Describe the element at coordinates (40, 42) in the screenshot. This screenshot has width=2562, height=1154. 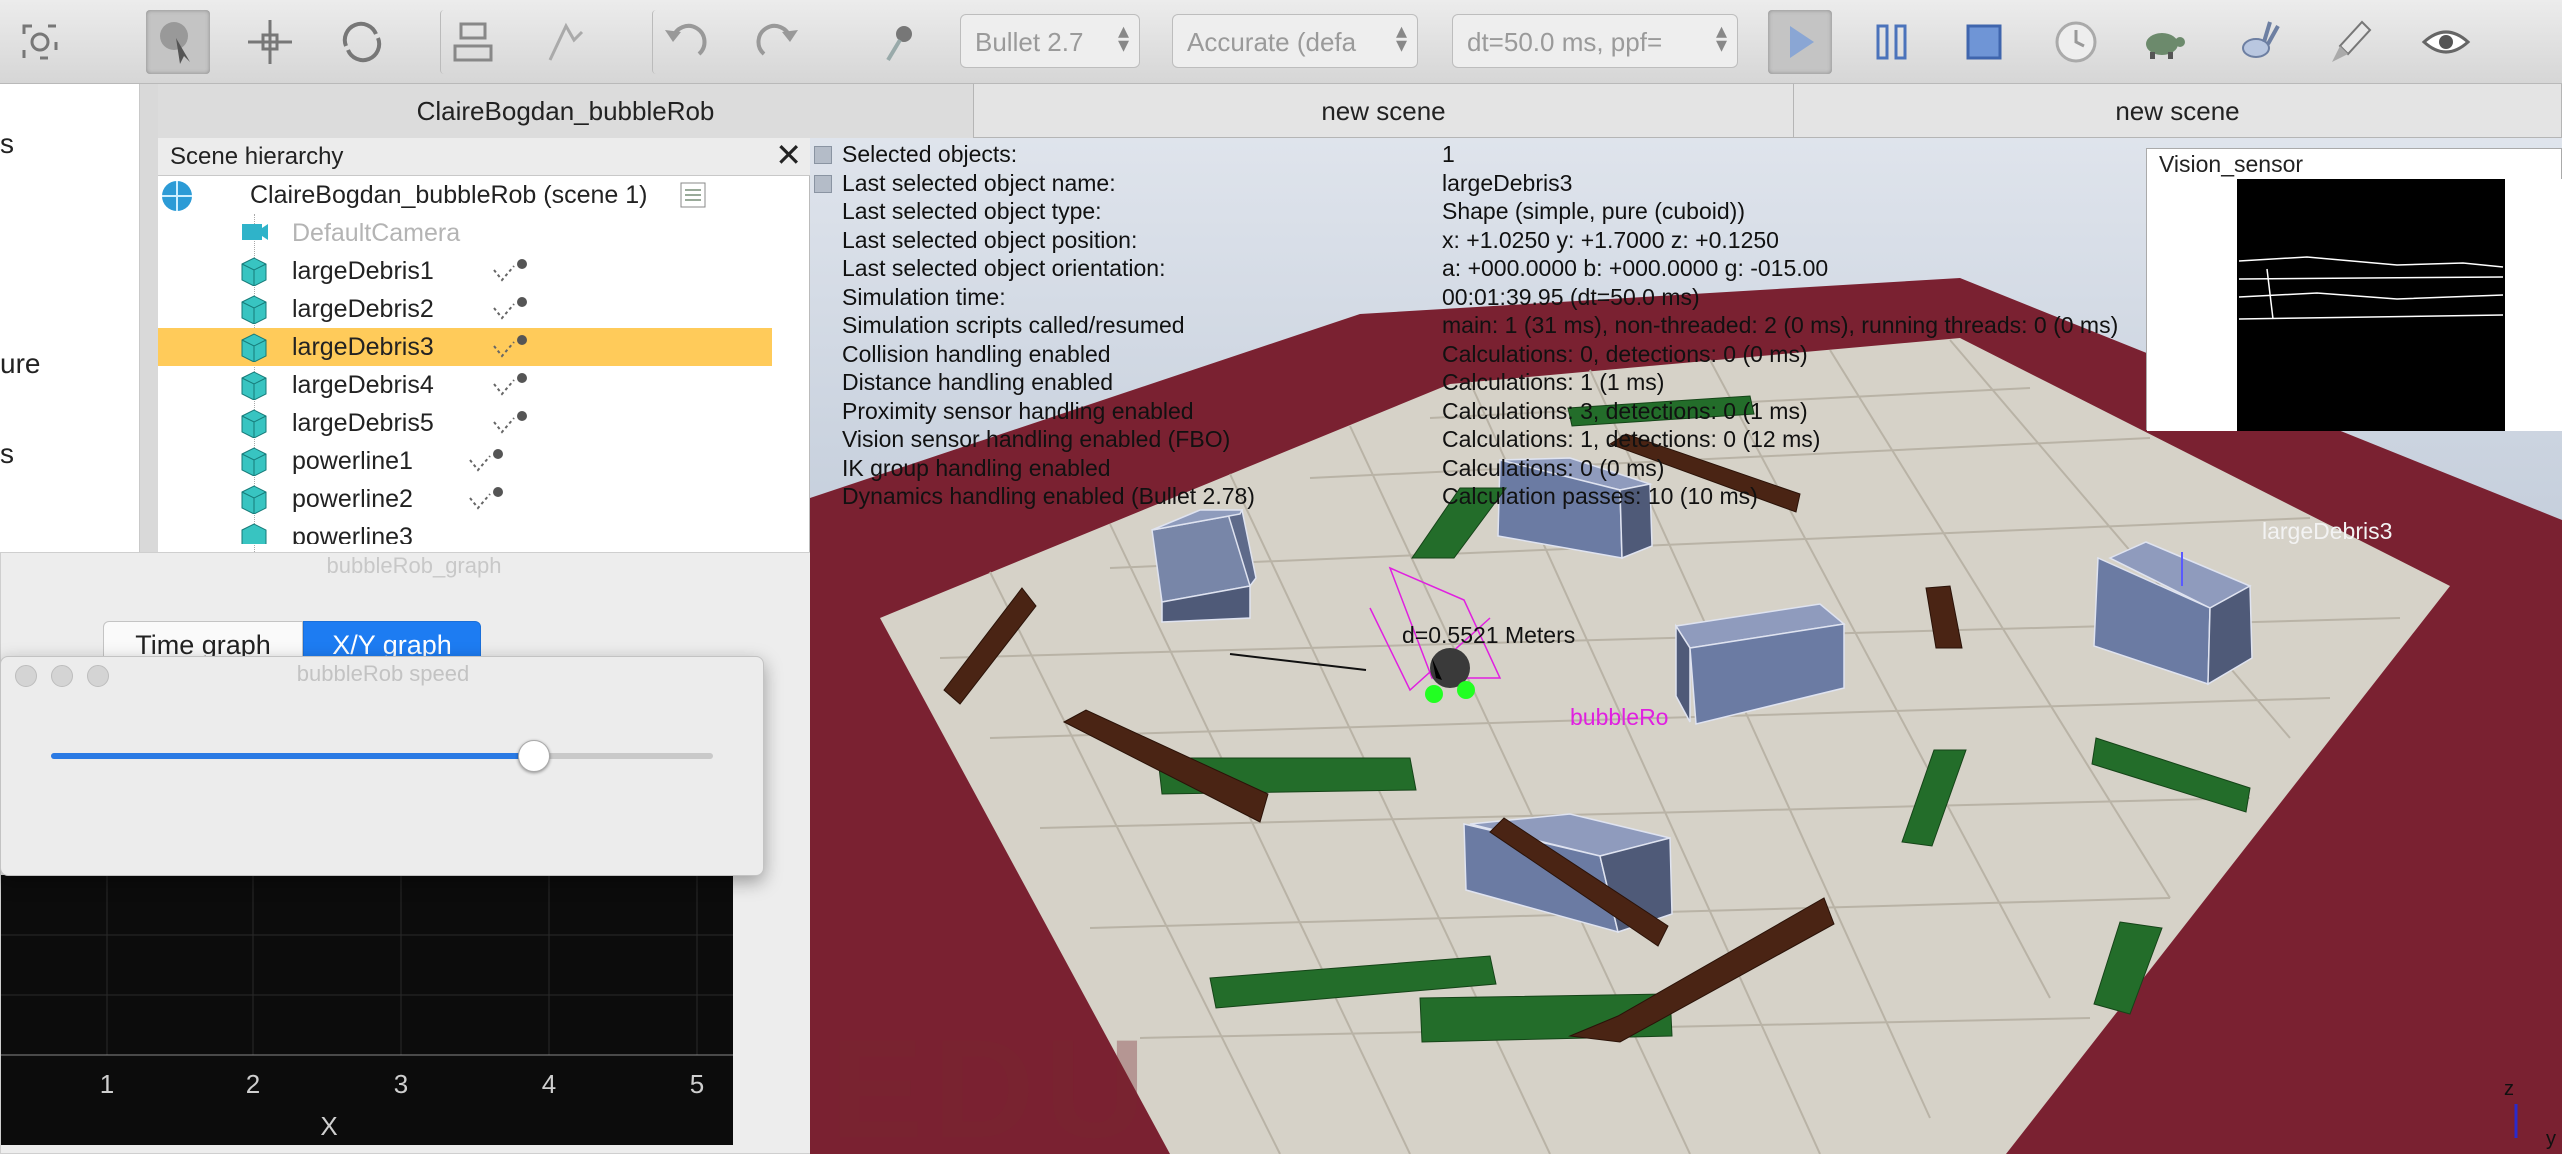
I see `fit-to-view-icon` at that location.